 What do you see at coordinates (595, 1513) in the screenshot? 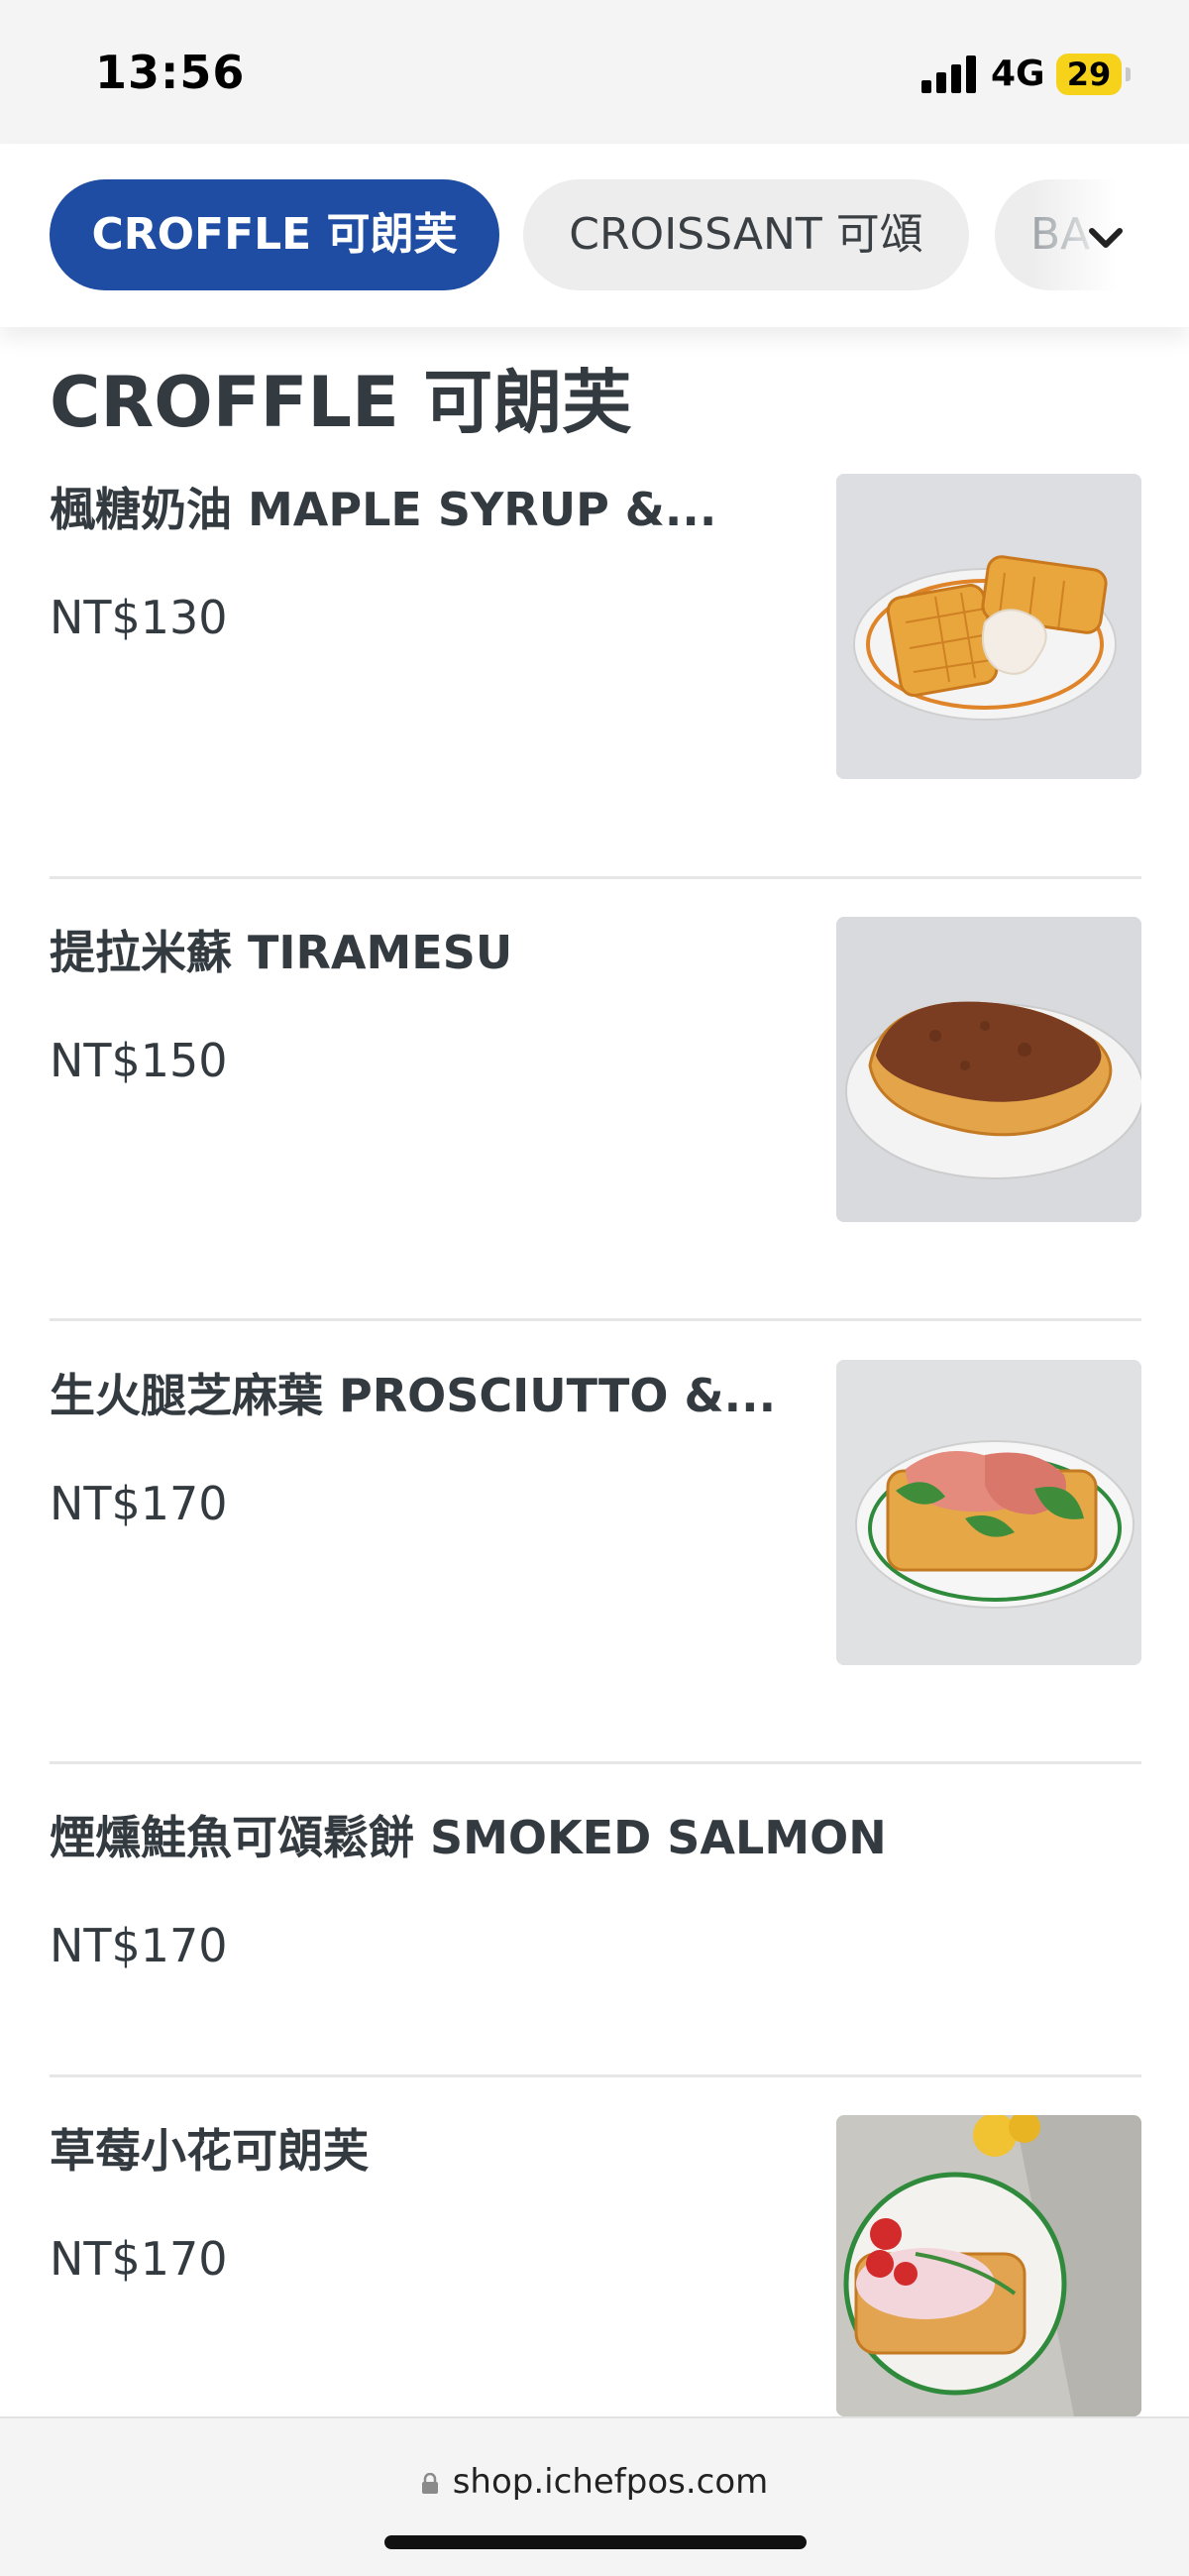
I see `menu-item-prosciutto: 生火腿芝麻葉 PROSCIUTTO &... NT$170` at bounding box center [595, 1513].